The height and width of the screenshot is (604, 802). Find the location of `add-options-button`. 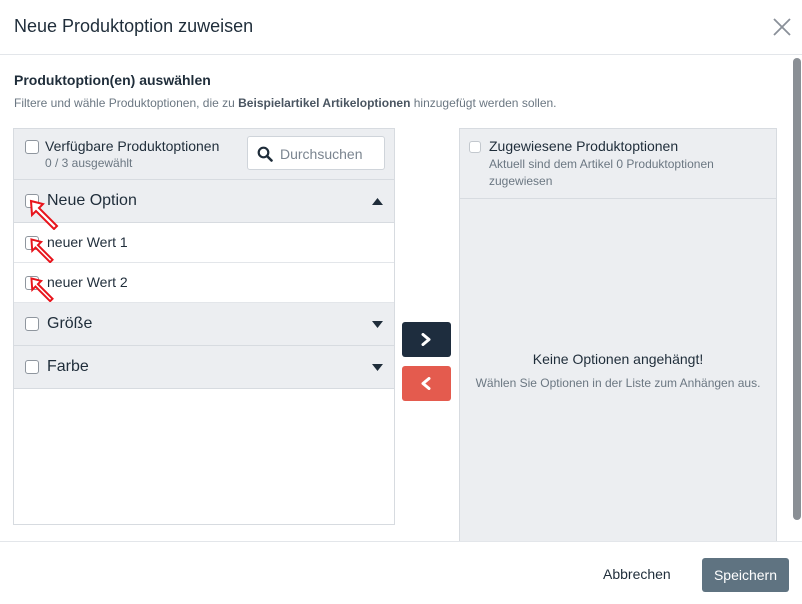

add-options-button is located at coordinates (426, 339).